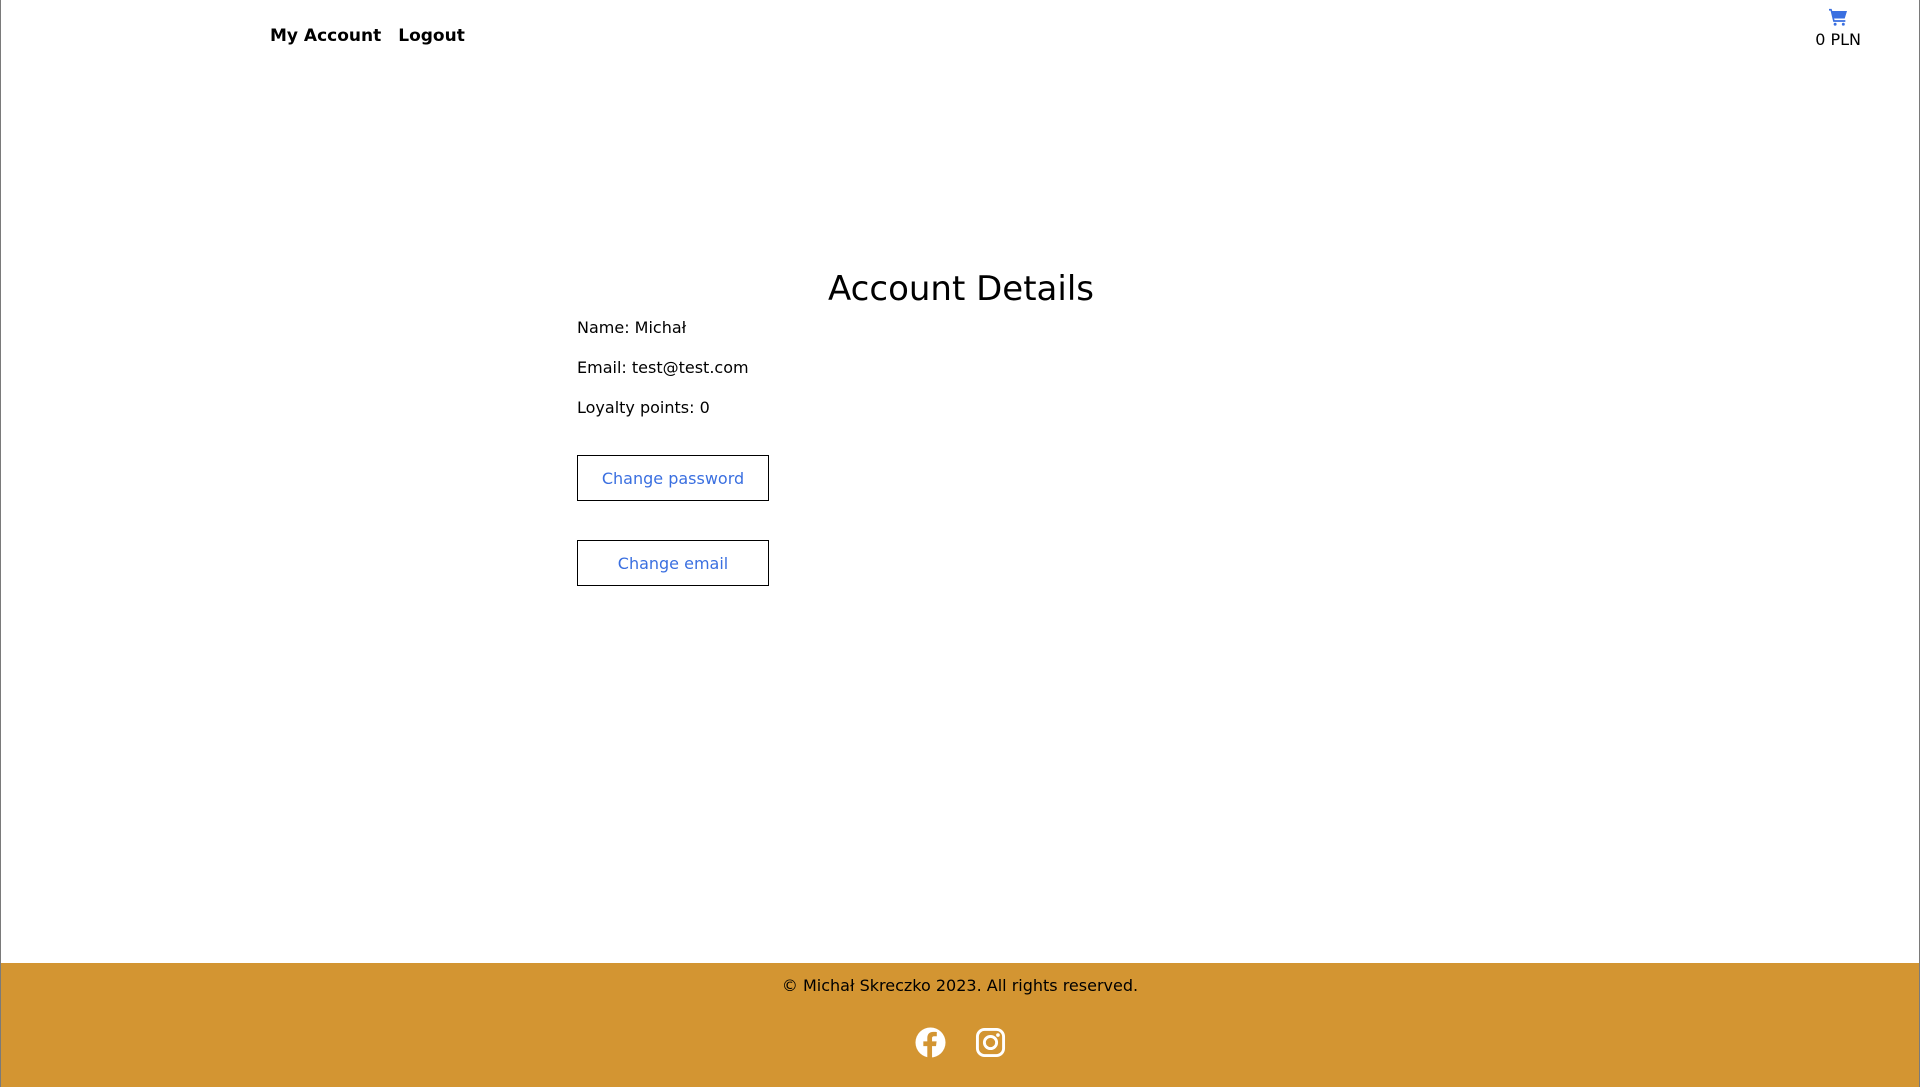  Describe the element at coordinates (1838, 28) in the screenshot. I see `cart-widget: 0 PLN` at that location.